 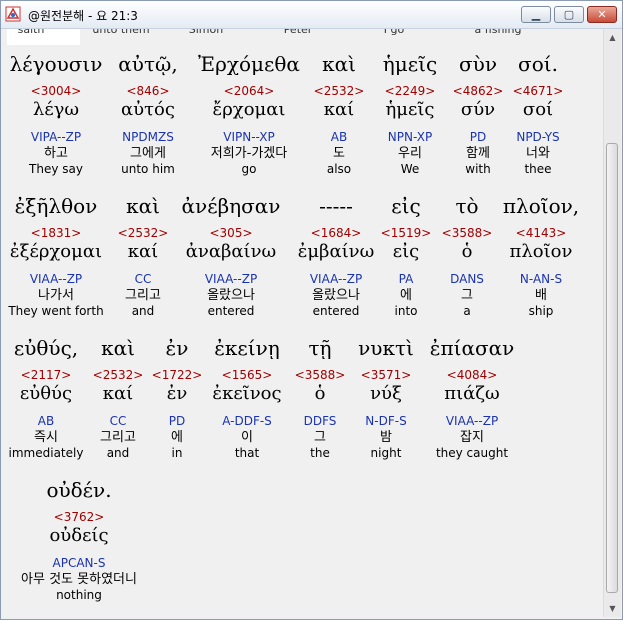 I want to click on strong-number: <3762>, so click(x=79, y=517).